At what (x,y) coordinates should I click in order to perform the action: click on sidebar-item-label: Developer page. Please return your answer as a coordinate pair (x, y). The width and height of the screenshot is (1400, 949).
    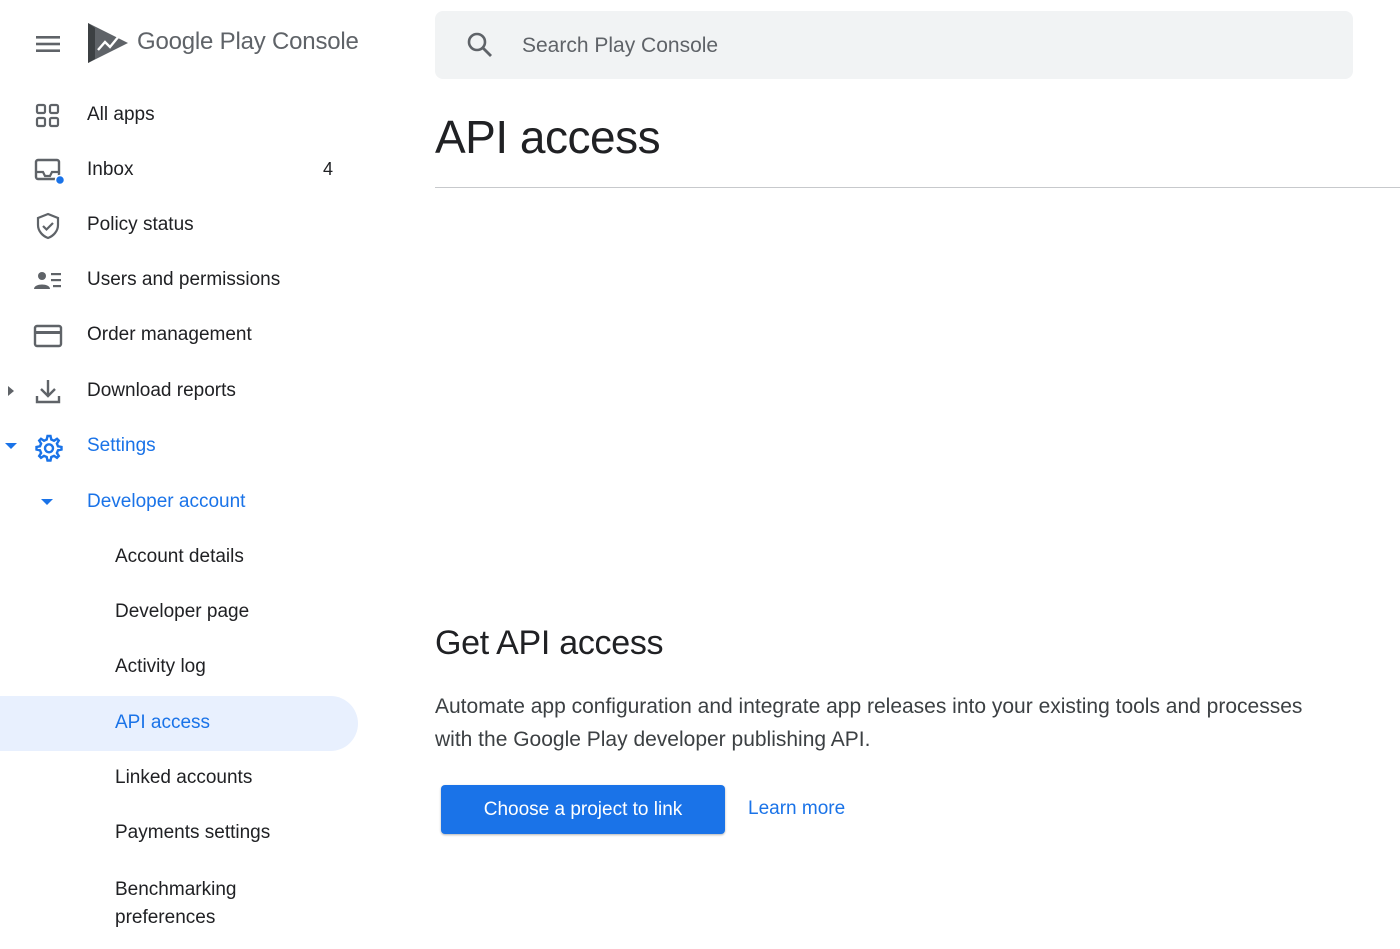
    Looking at the image, I should click on (182, 611).